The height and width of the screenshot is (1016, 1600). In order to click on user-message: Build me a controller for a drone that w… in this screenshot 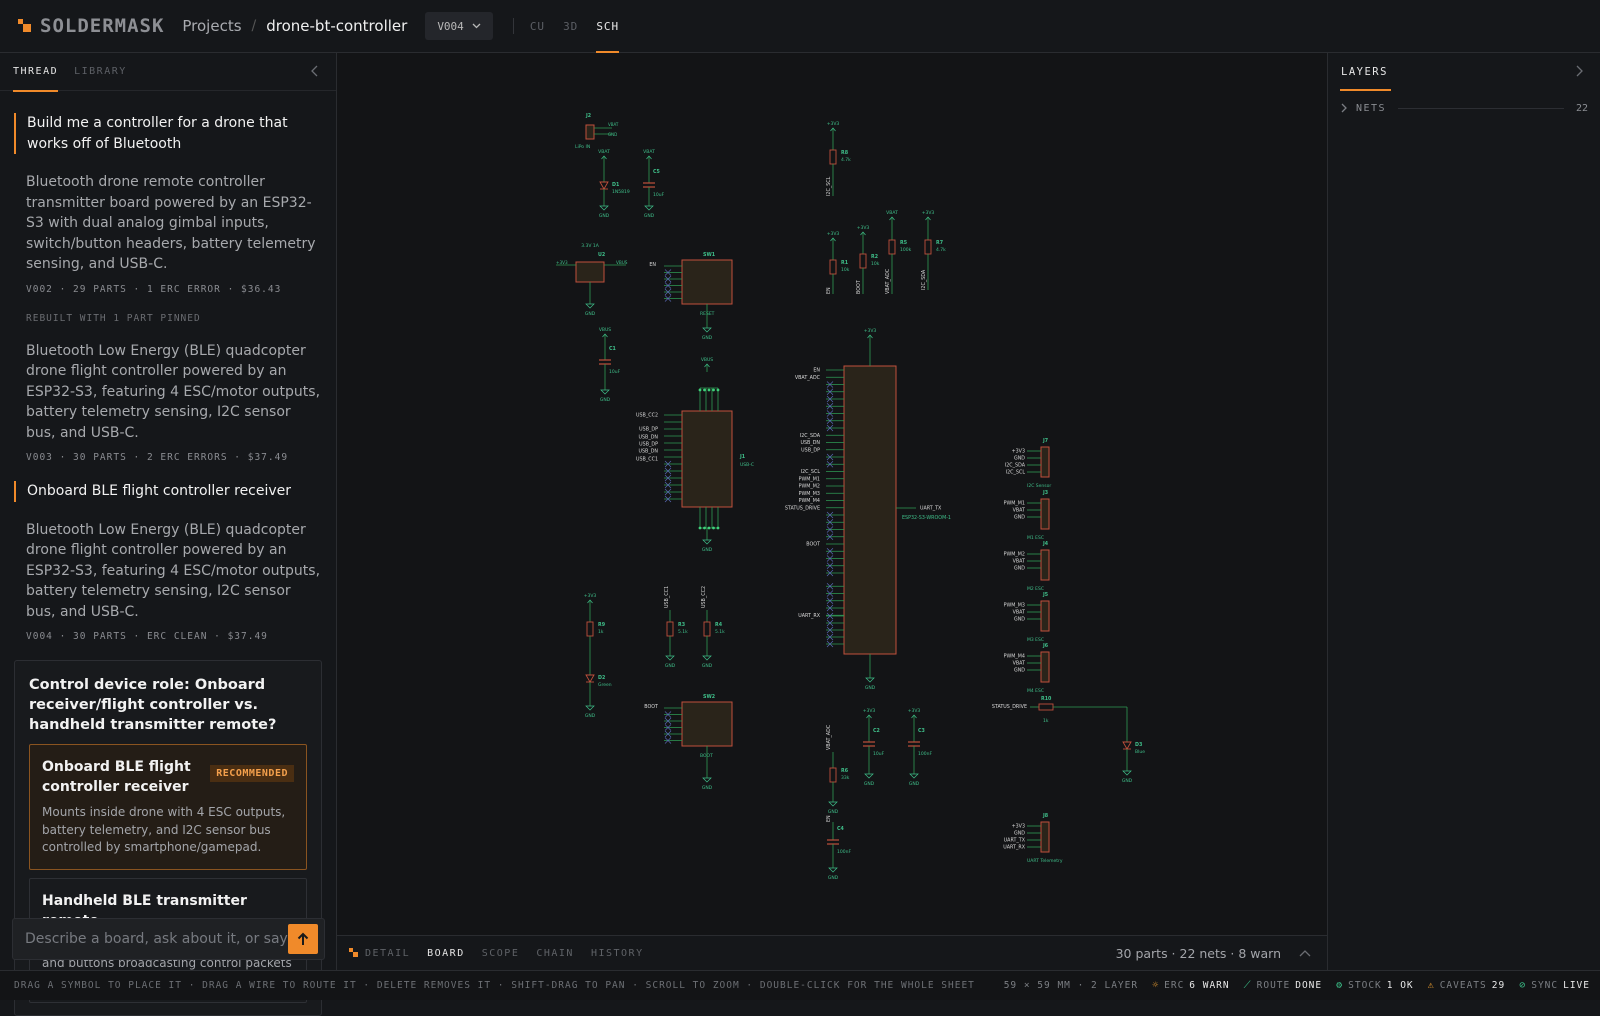, I will do `click(168, 133)`.